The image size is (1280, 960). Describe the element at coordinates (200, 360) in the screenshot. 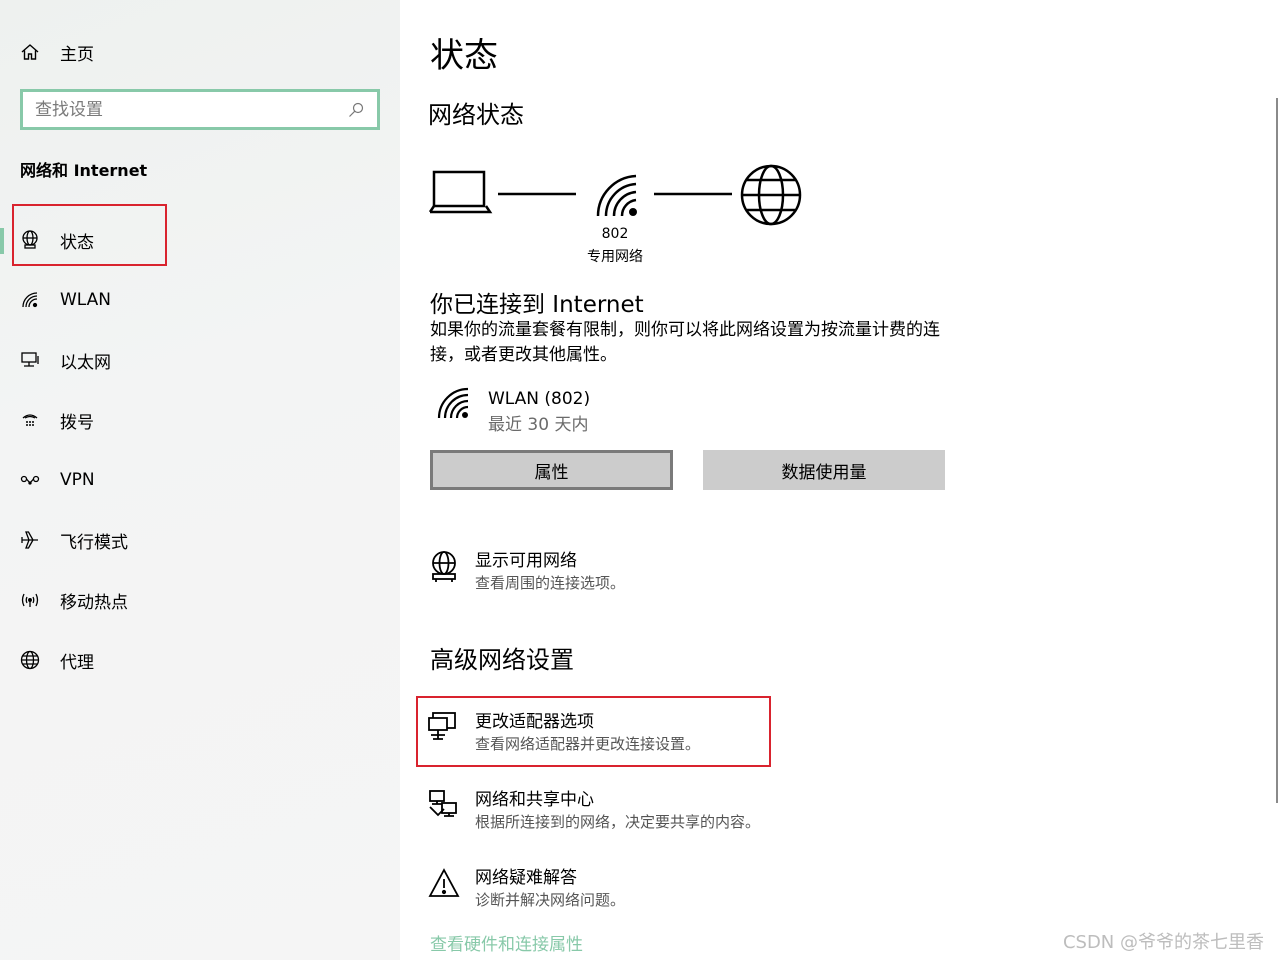

I see `sidebar-item-ethernet: 以太网` at that location.